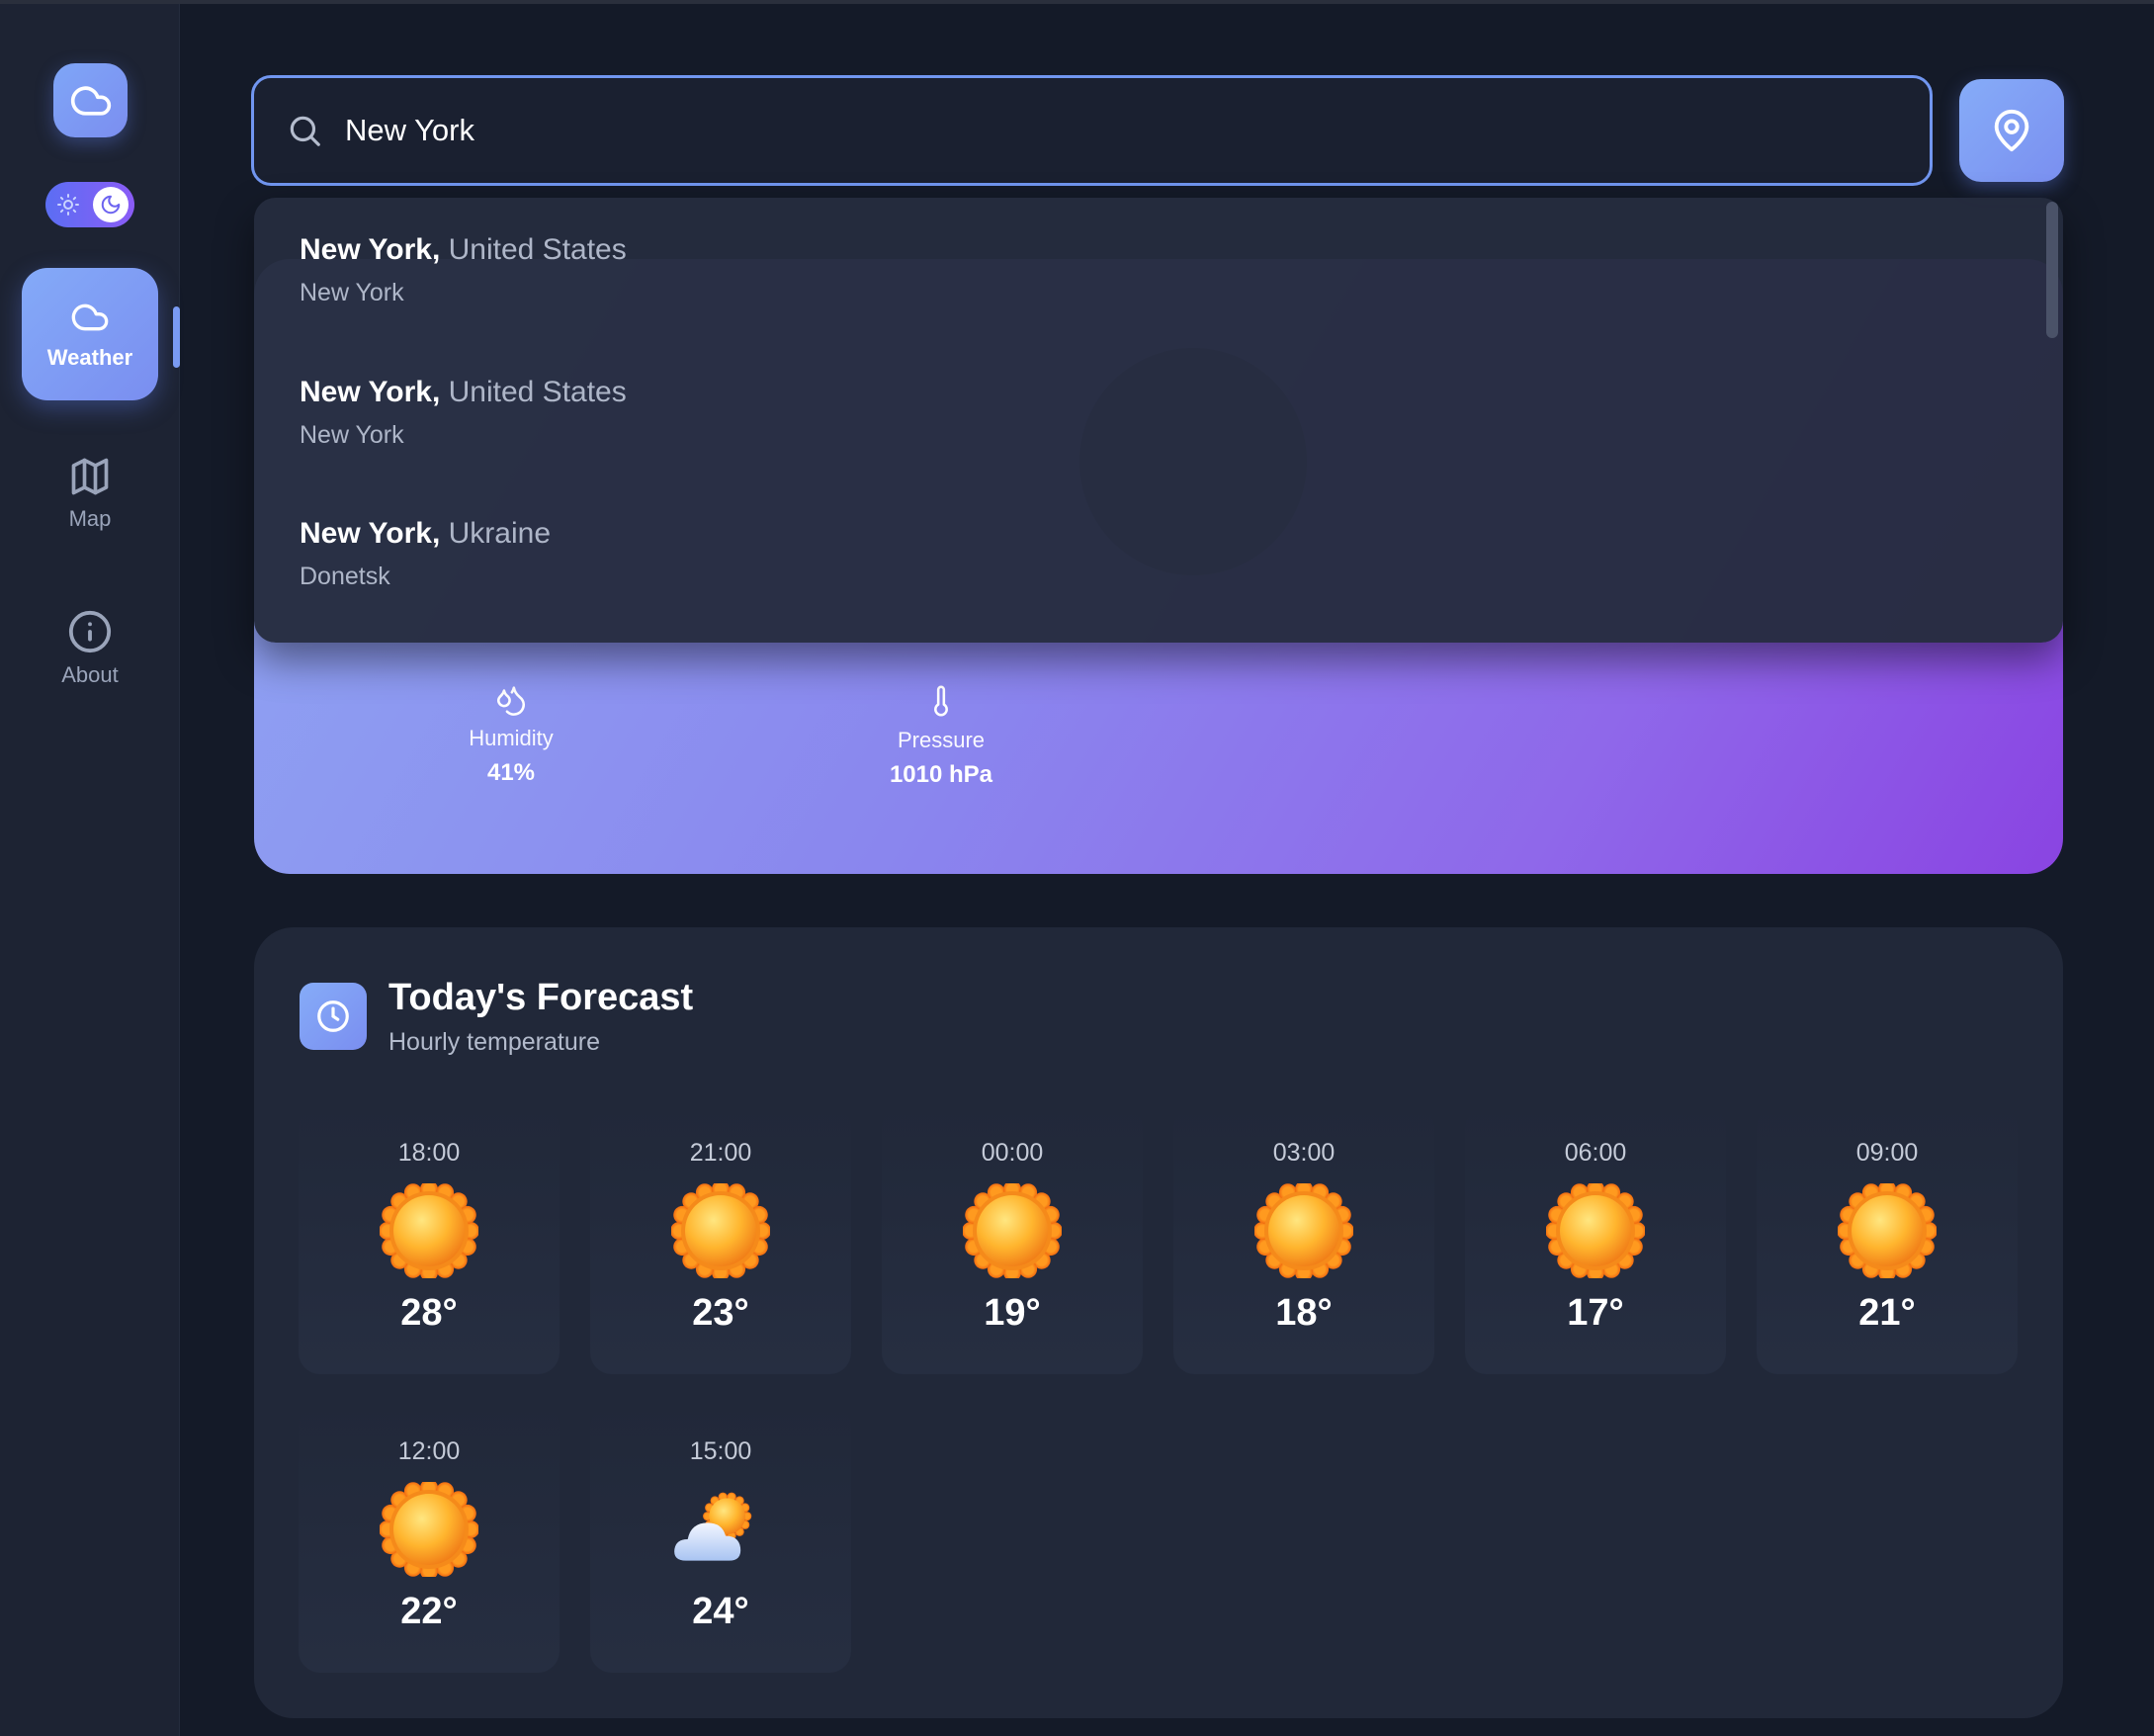  What do you see at coordinates (429, 1451) in the screenshot?
I see `hour-time: 12:00` at bounding box center [429, 1451].